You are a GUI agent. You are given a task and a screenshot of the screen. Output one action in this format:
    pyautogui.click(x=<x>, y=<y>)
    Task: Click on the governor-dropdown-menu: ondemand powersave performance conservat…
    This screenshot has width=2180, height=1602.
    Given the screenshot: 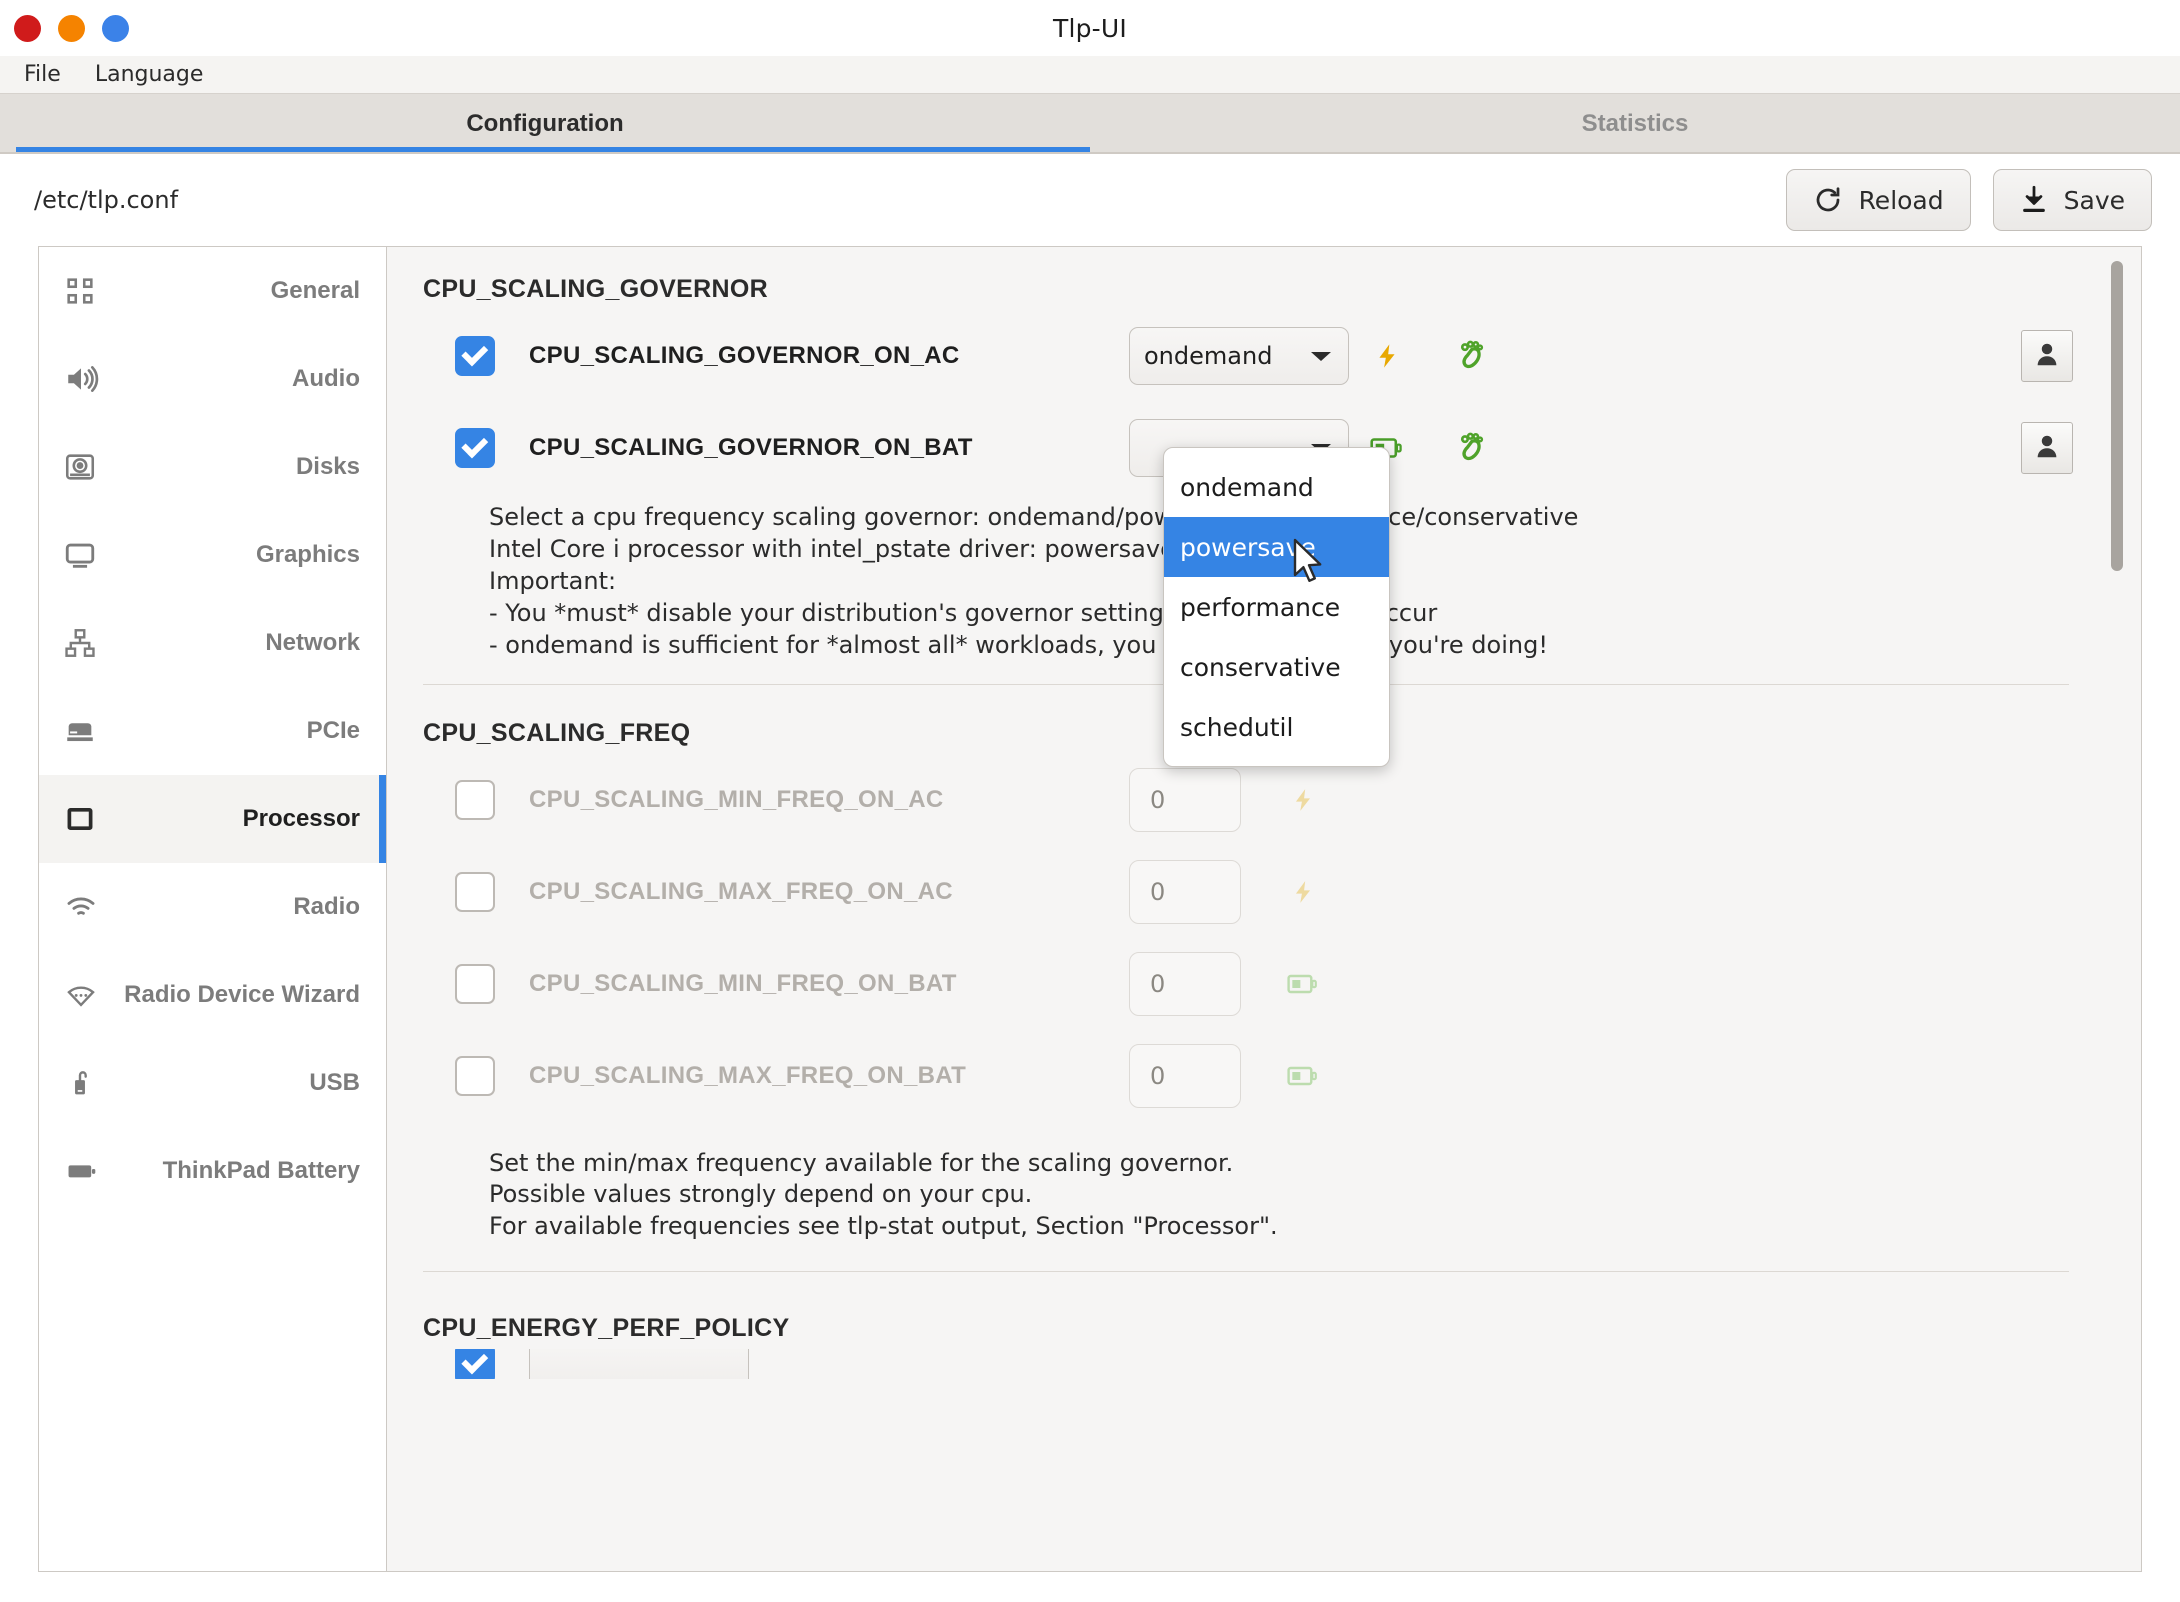 What is the action you would take?
    pyautogui.click(x=1276, y=607)
    